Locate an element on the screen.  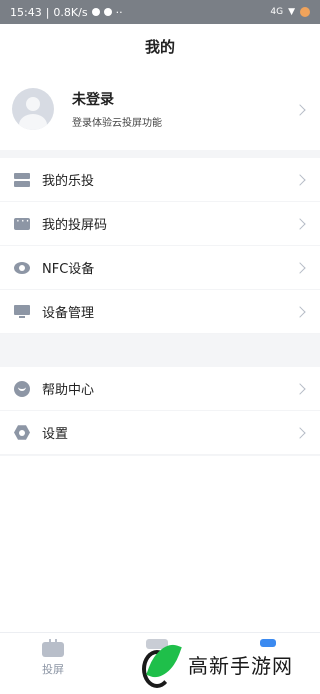
page-header: 我的 is located at coordinates (160, 46).